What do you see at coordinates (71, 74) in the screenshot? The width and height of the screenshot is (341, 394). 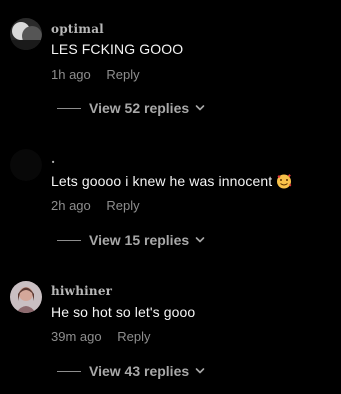 I see `comment-timestamp: 1h ago` at bounding box center [71, 74].